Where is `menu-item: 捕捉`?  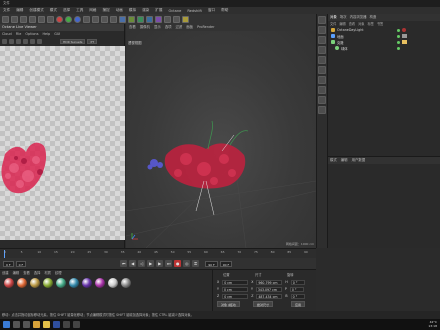
menu-item: 捕捉 is located at coordinates (106, 10).